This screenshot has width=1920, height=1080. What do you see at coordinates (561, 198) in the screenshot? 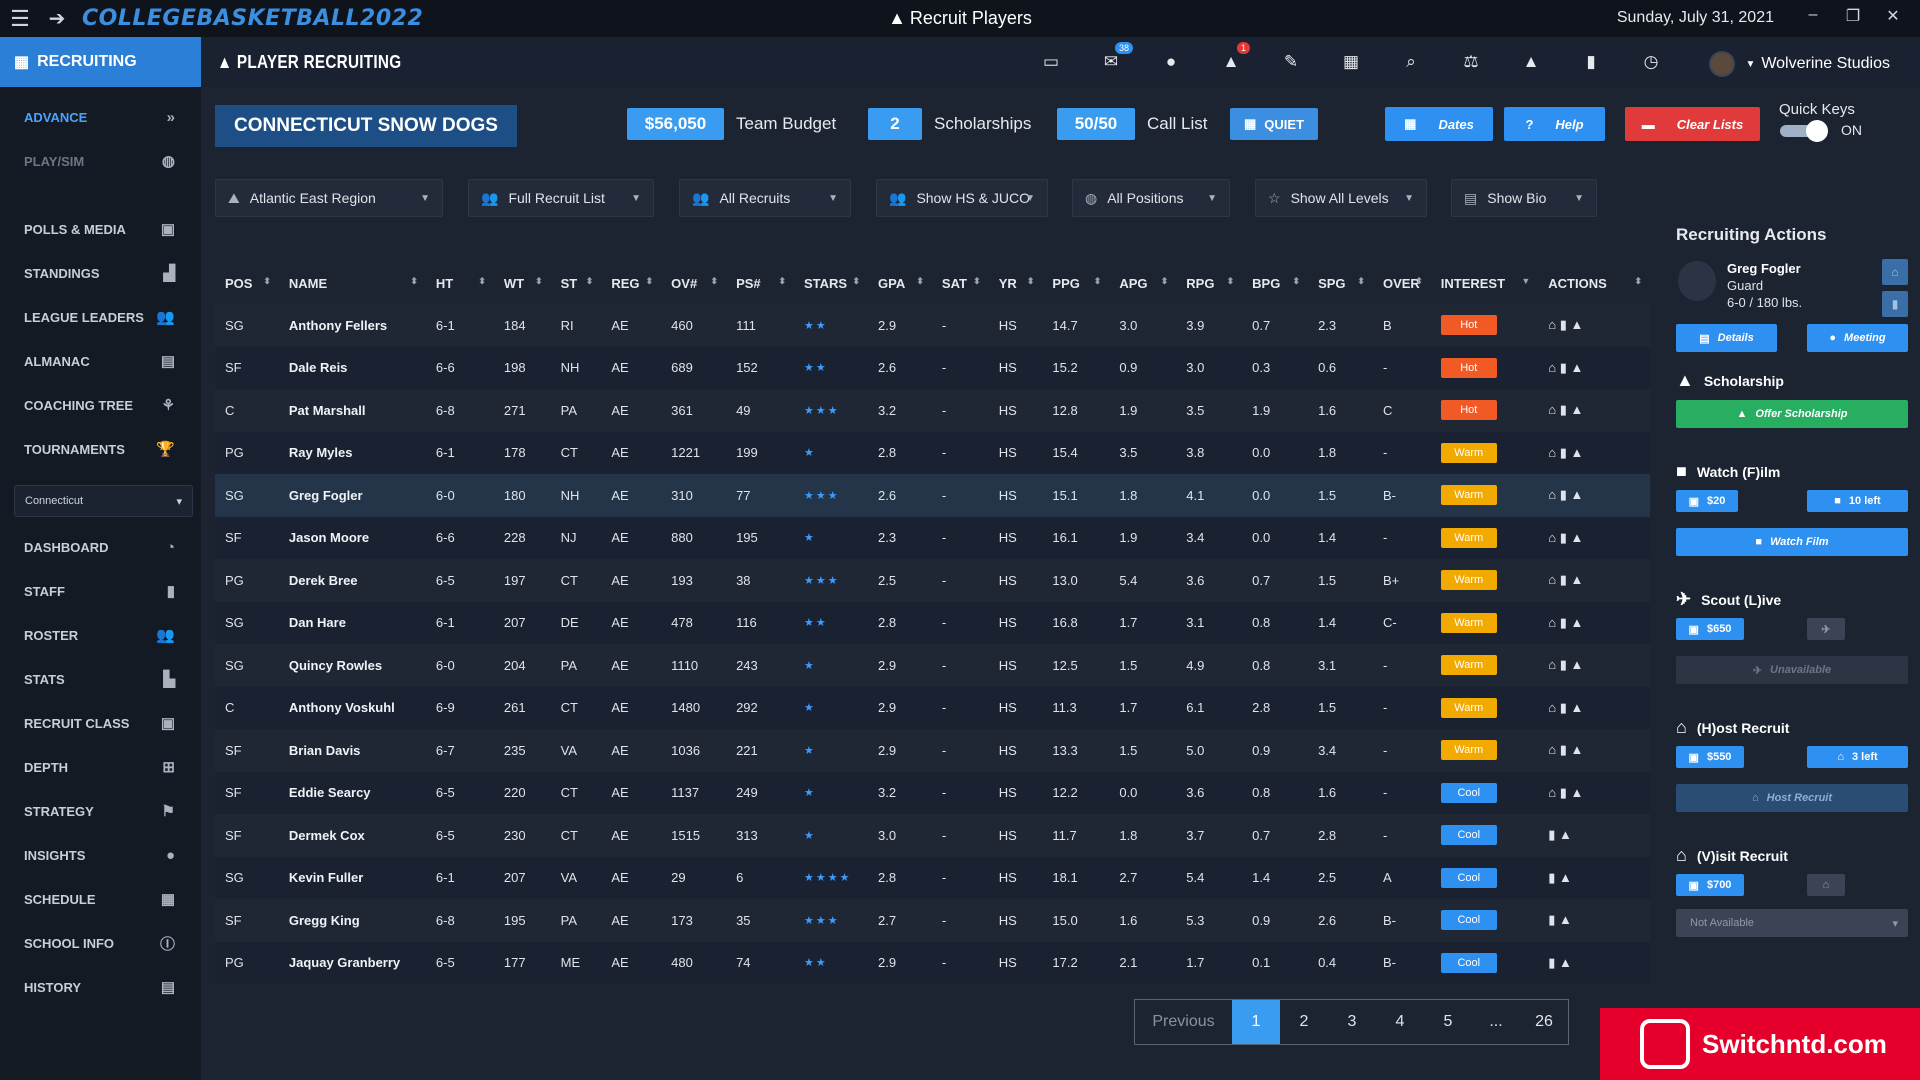
I see `filter-full-recruit-list: 👥 Full Recruit List ▼` at bounding box center [561, 198].